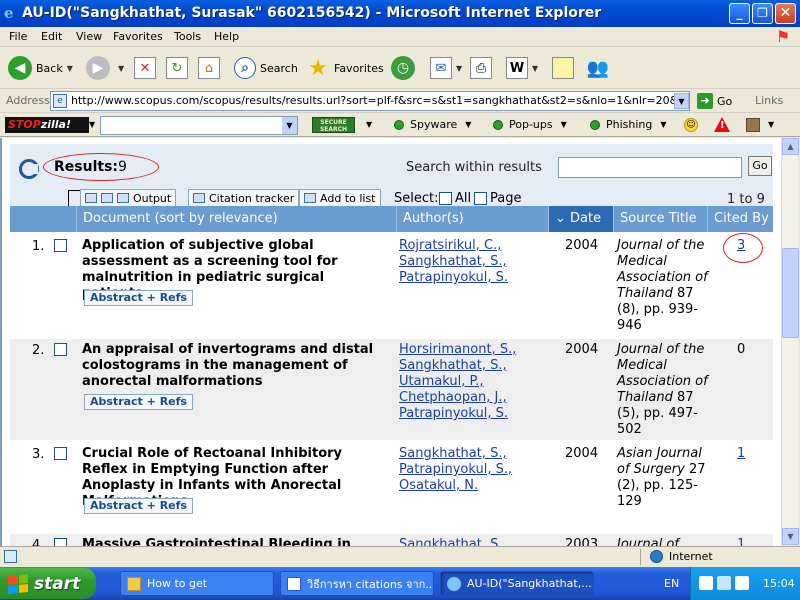  What do you see at coordinates (739, 13) in the screenshot?
I see `minimize-button: _` at bounding box center [739, 13].